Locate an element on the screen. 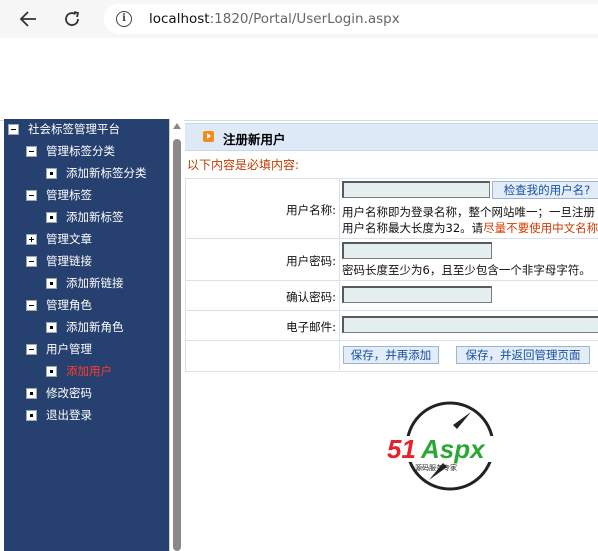 This screenshot has height=551, width=598. sidebar-item-label: 管理角色 is located at coordinates (69, 305).